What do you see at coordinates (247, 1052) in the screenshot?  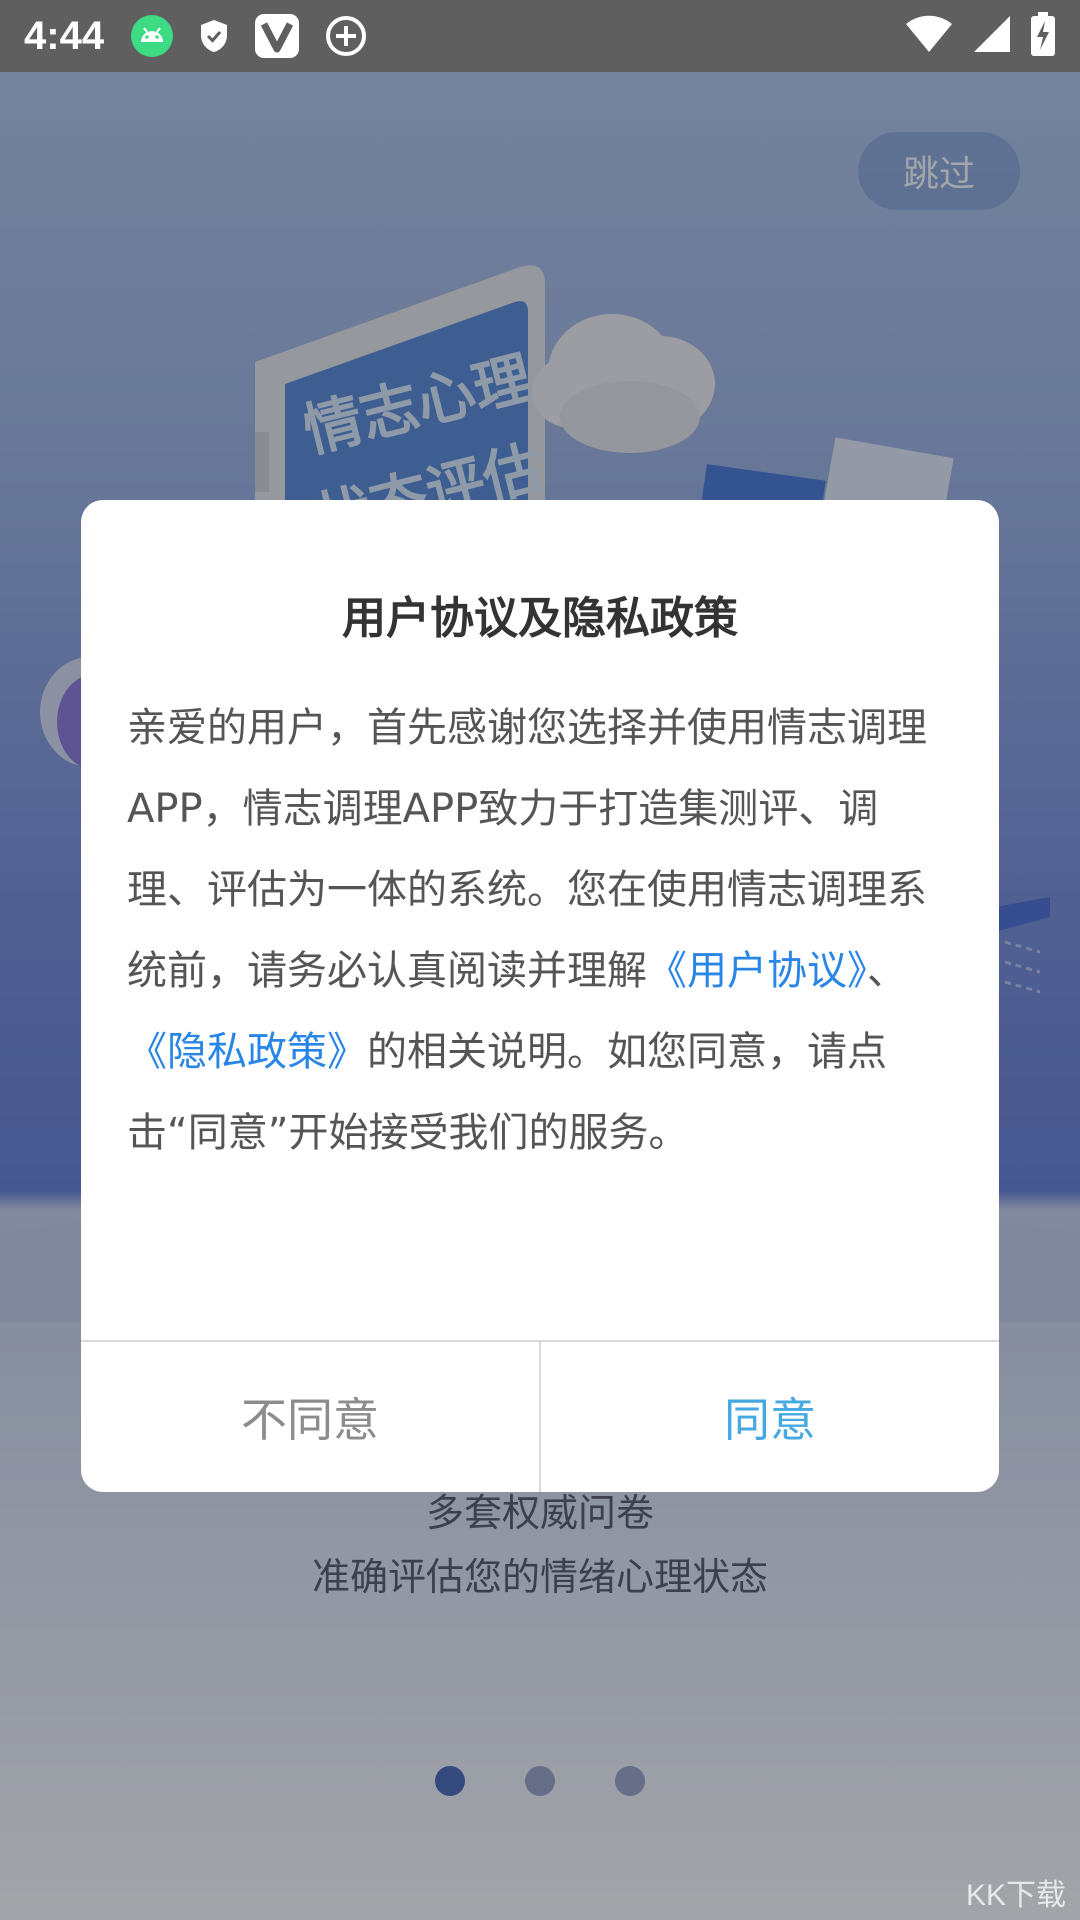 I see `privacy-policy-link: 《隐私政策》` at bounding box center [247, 1052].